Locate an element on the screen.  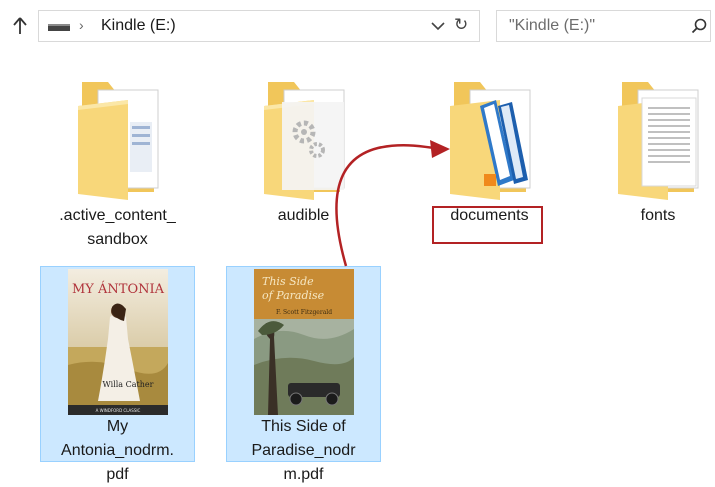
folder-audible: audible is located at coordinates (303, 152).